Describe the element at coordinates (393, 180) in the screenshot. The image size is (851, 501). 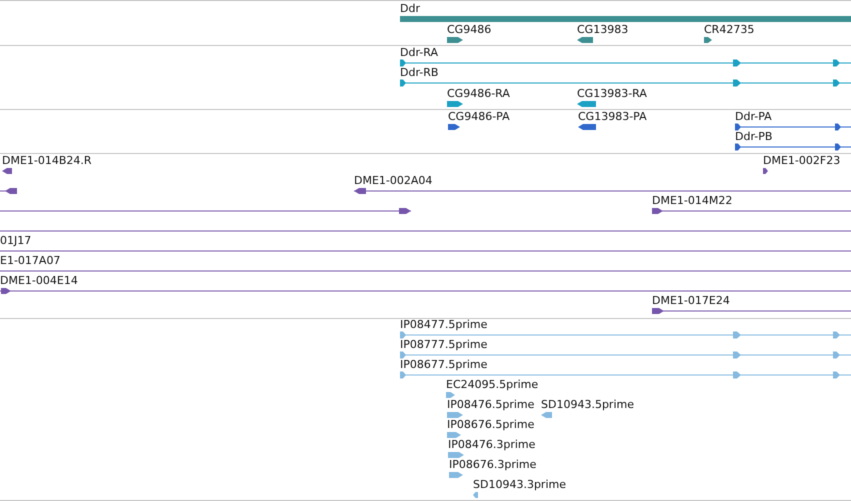
I see `feature-label: DME1-002A04` at that location.